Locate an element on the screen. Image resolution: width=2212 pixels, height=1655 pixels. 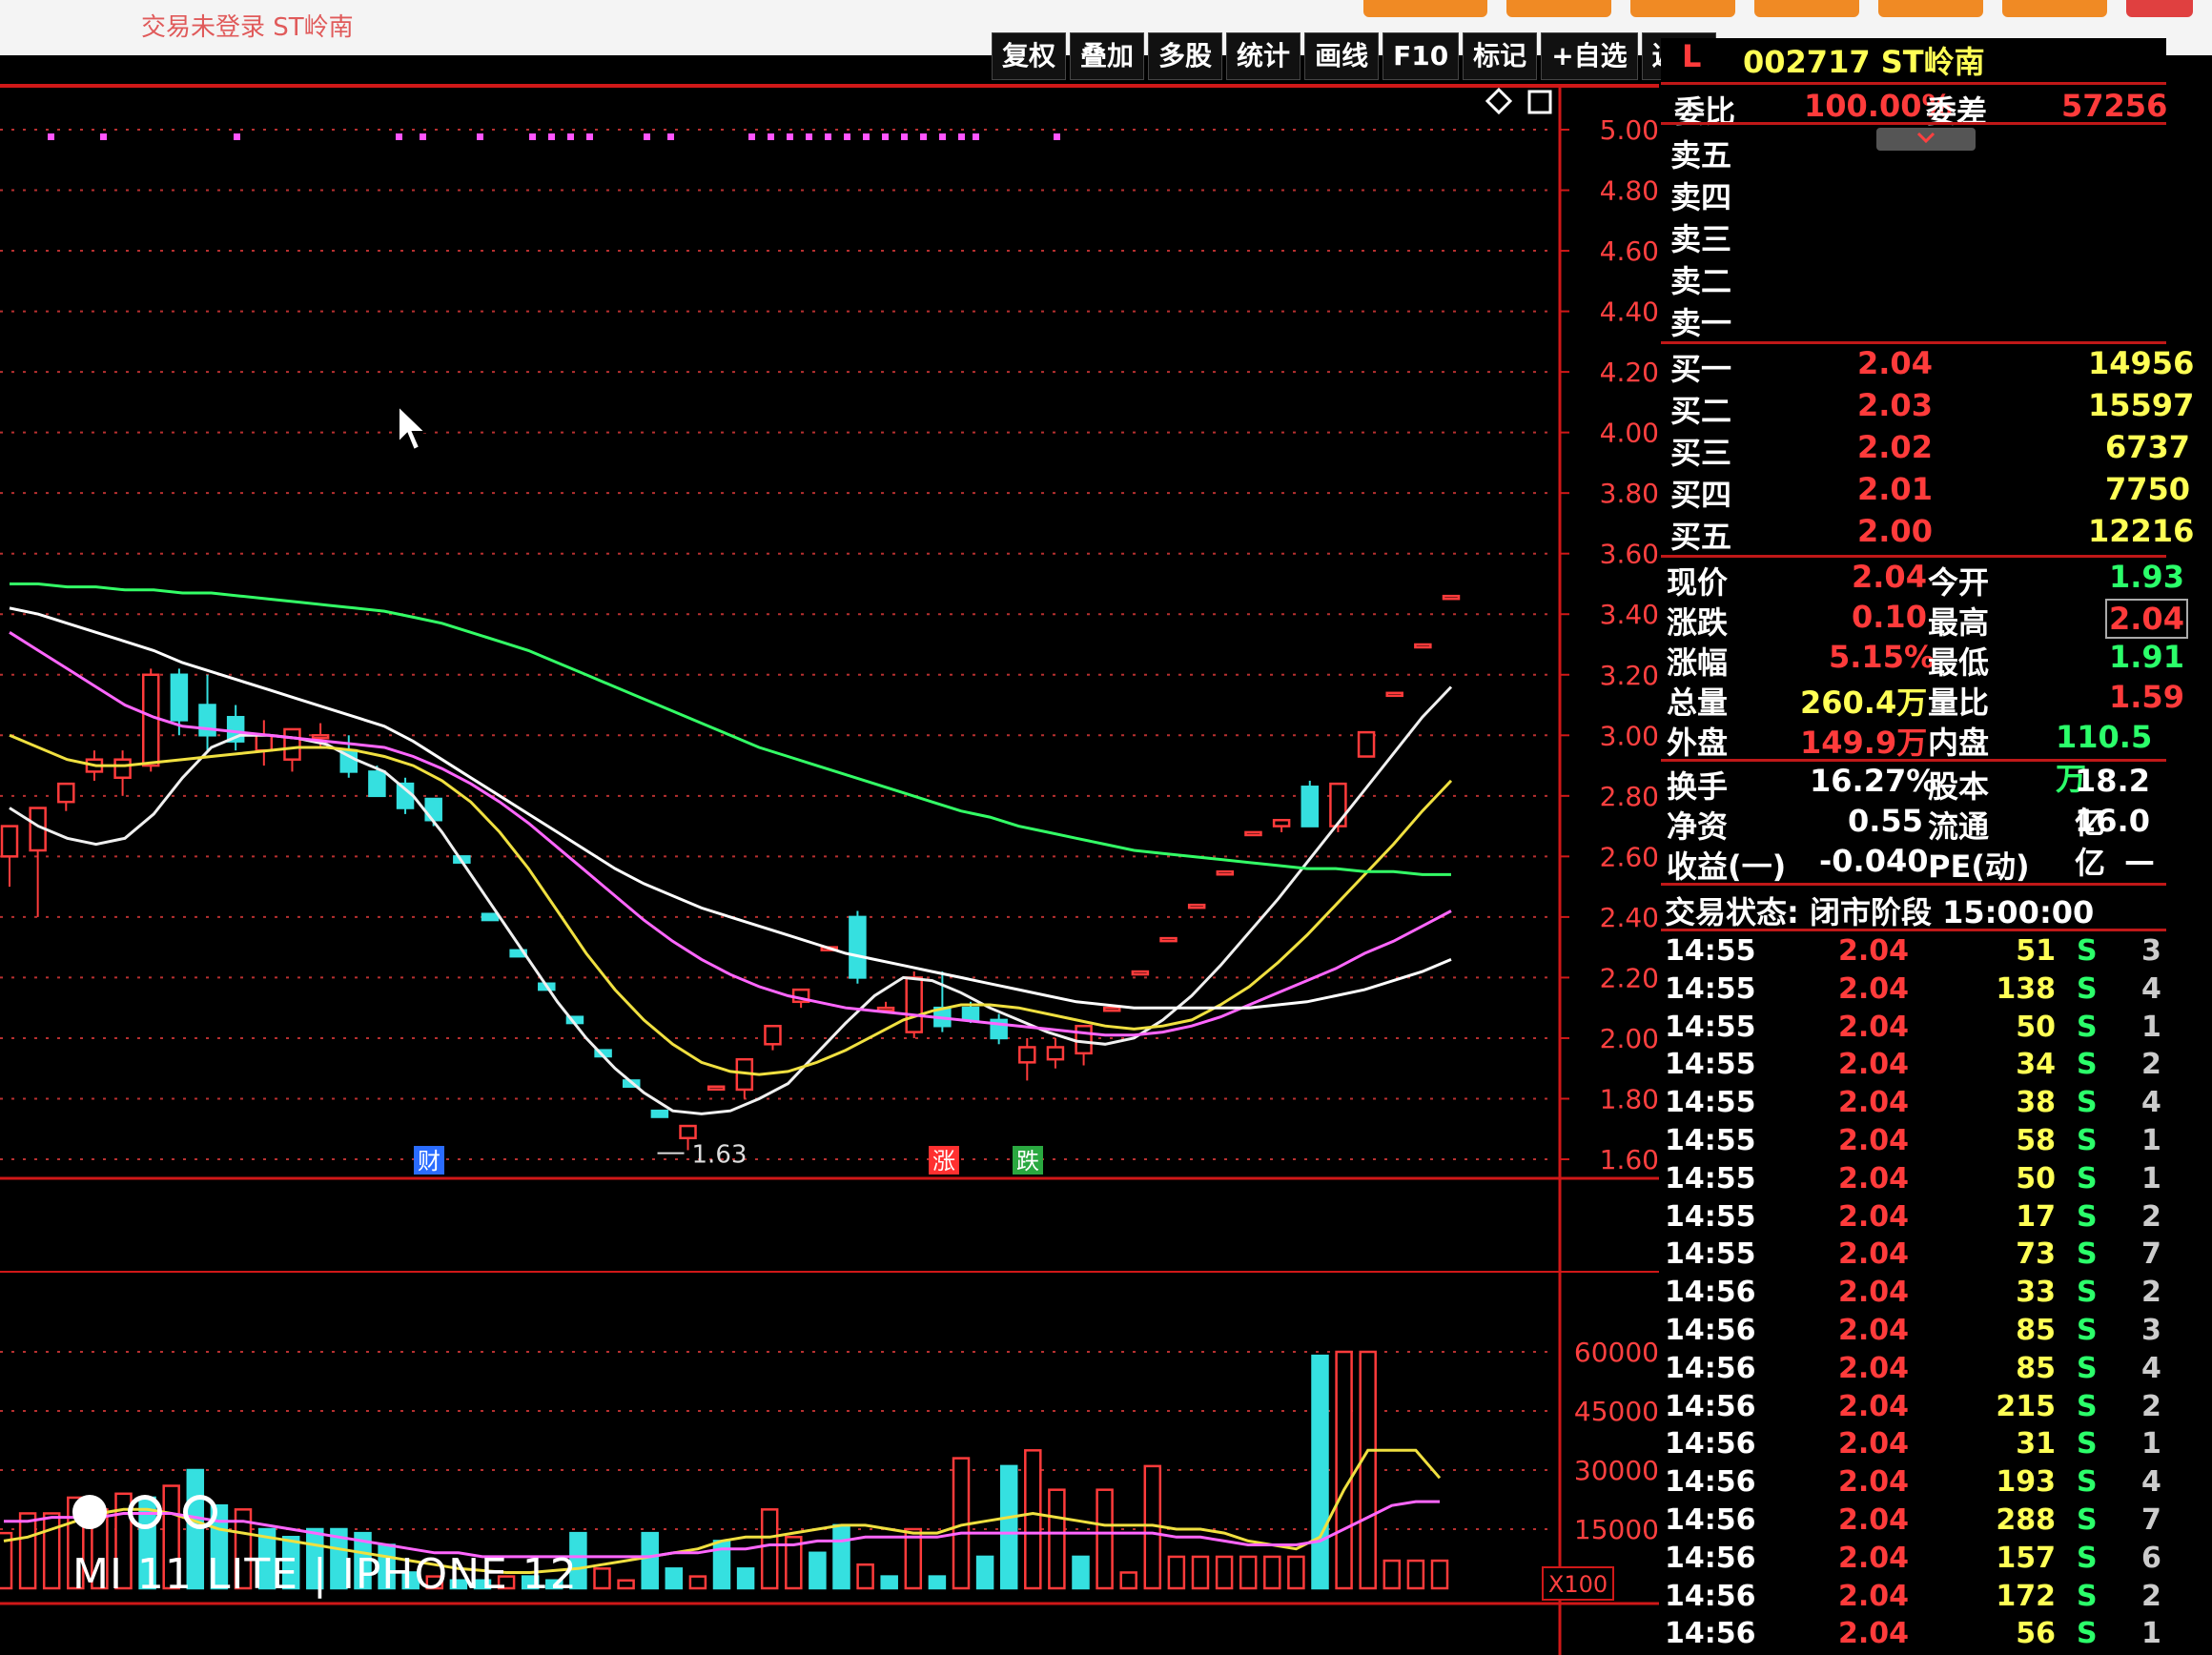
buy-price: 2.03 is located at coordinates (1895, 405).